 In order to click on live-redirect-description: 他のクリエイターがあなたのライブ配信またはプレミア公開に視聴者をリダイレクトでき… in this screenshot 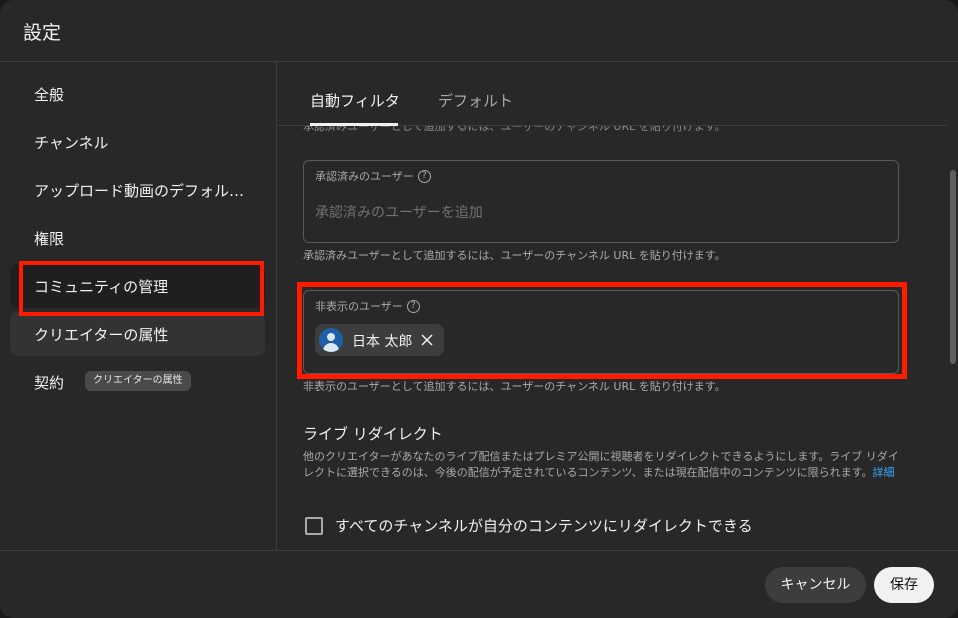, I will do `click(603, 465)`.